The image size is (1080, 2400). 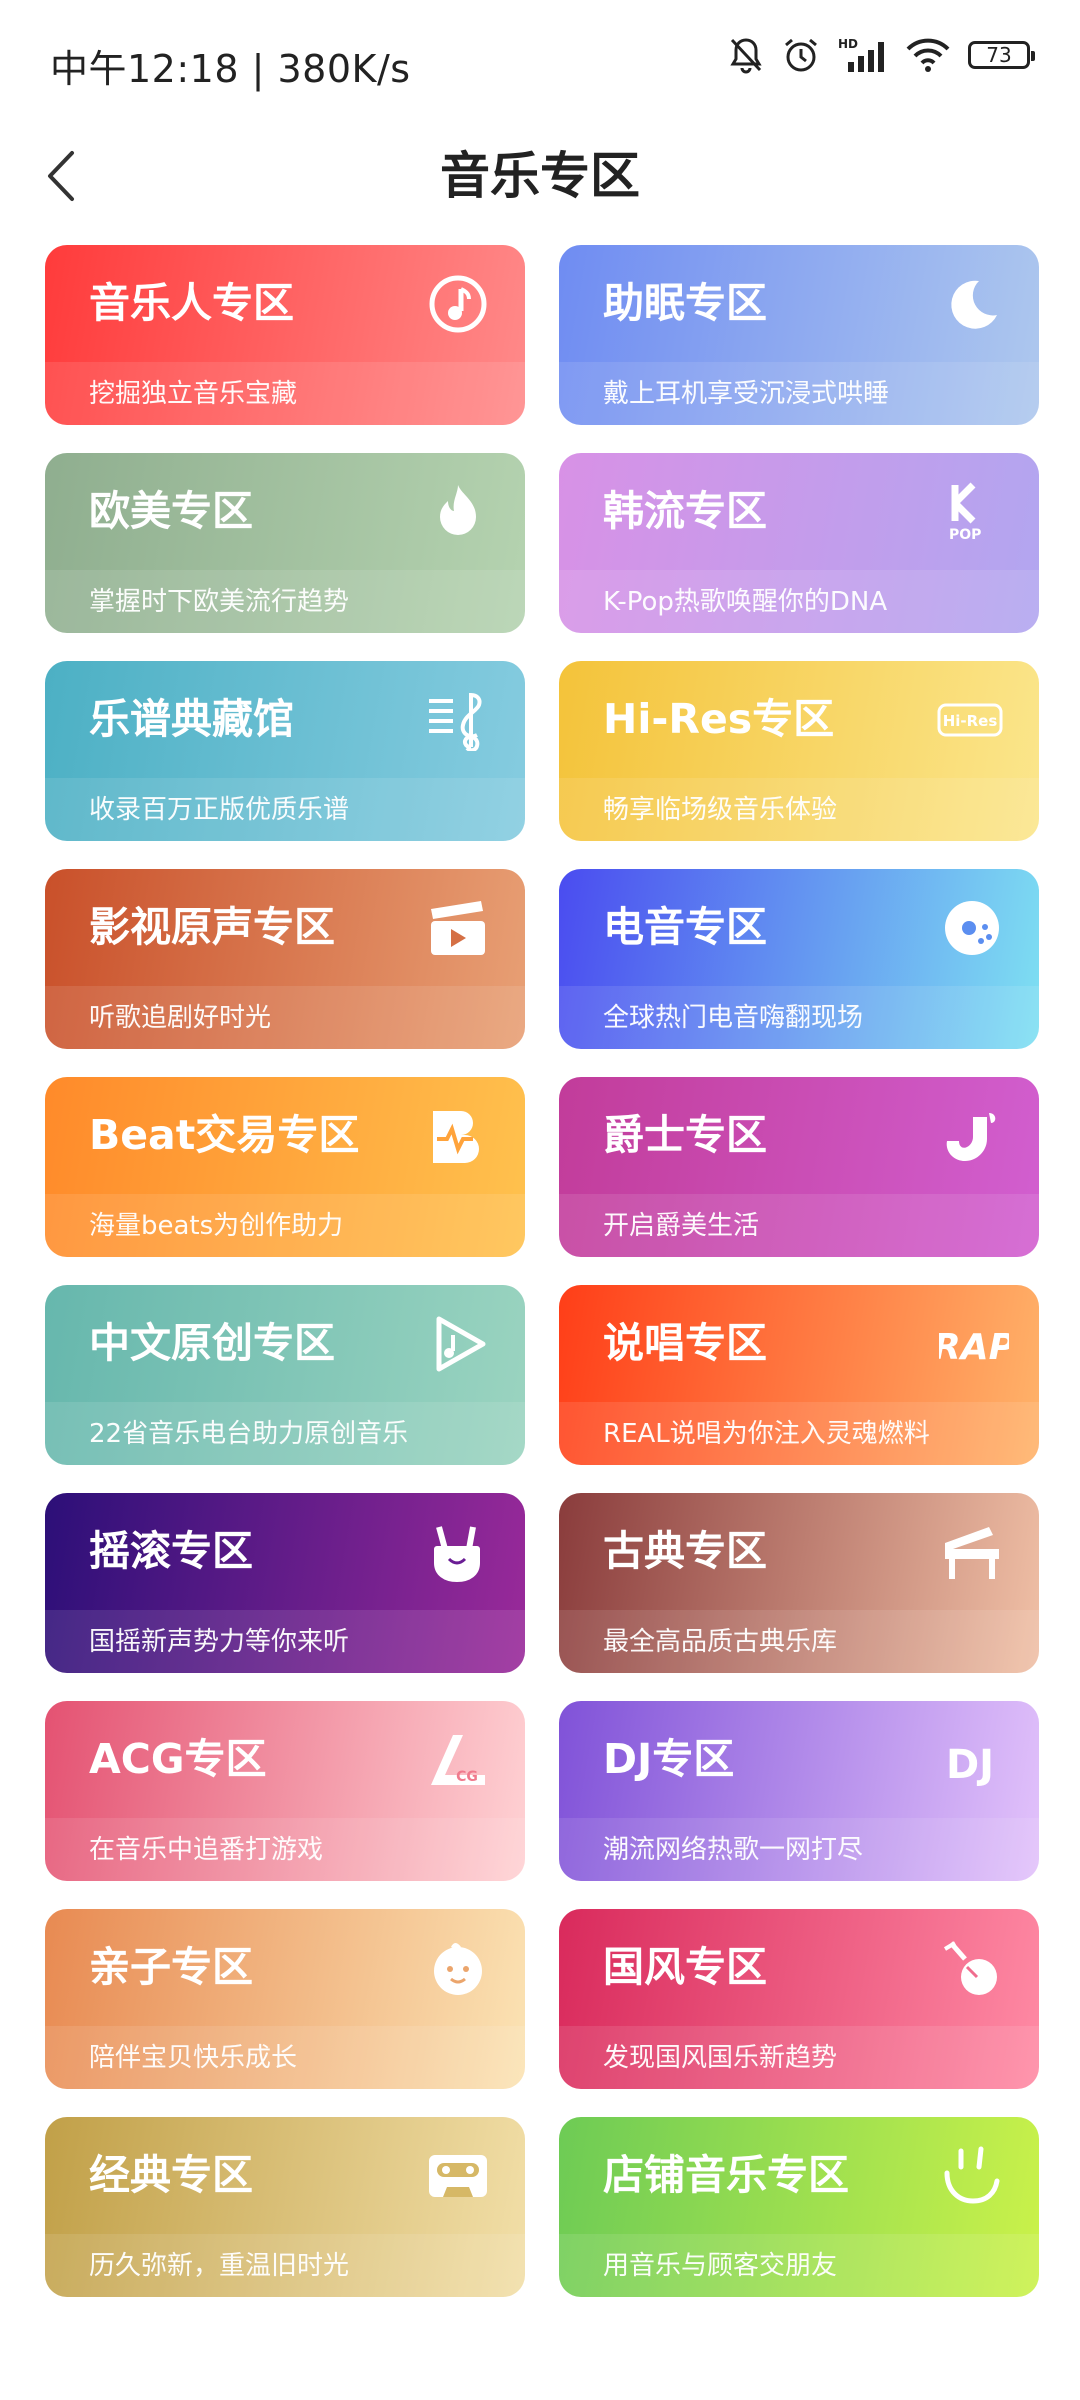 What do you see at coordinates (685, 1343) in the screenshot?
I see `zone-title: 说唱专区` at bounding box center [685, 1343].